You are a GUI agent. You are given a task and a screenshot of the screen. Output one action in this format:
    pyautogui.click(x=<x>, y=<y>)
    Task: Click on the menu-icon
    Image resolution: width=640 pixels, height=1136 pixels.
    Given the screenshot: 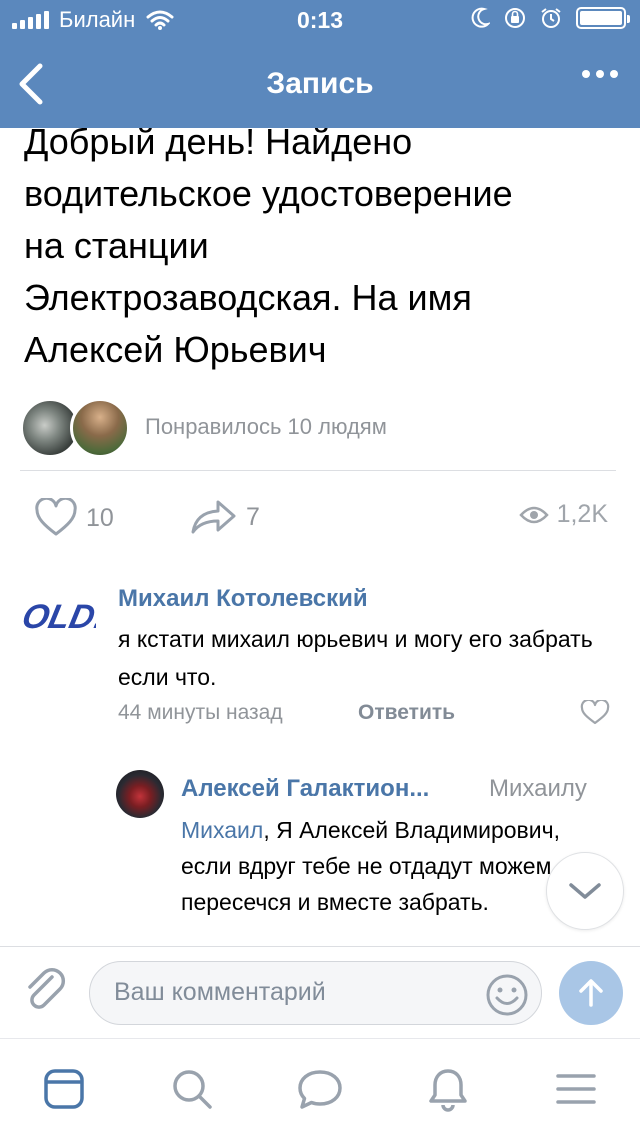 What is the action you would take?
    pyautogui.click(x=576, y=1089)
    